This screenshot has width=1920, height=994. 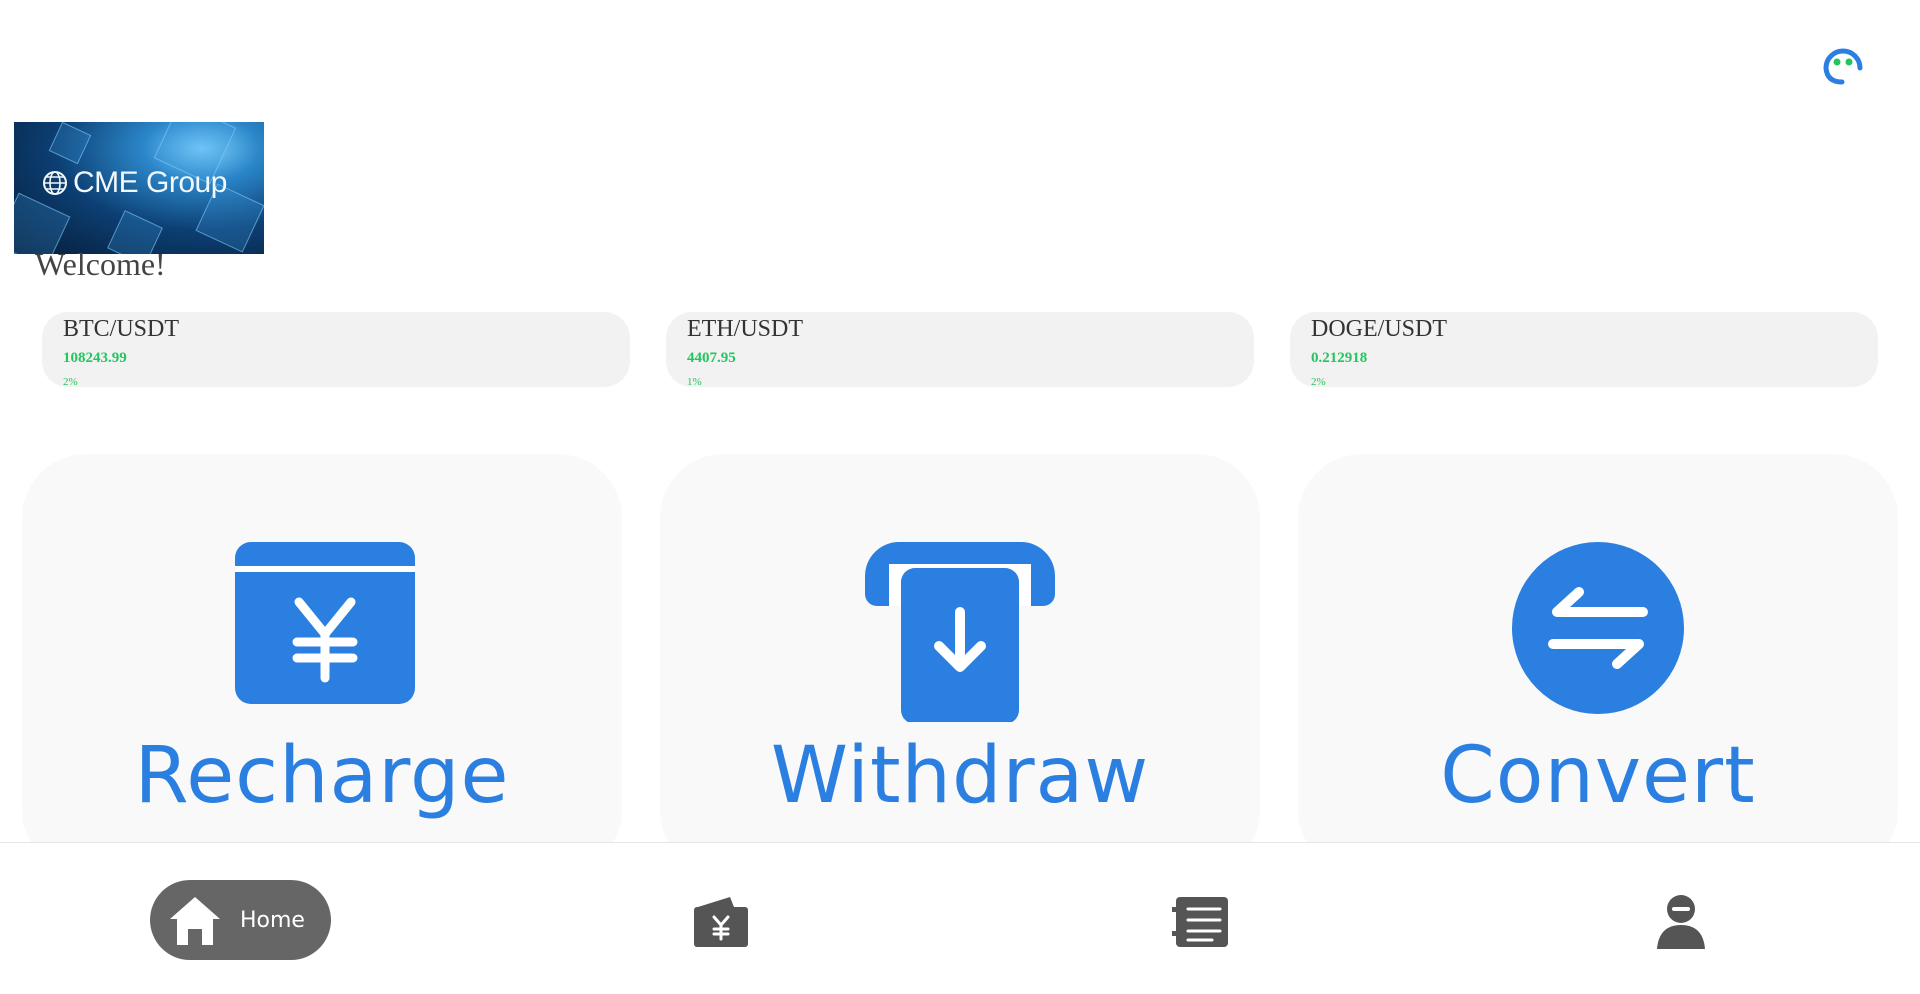 I want to click on home-icon, so click(x=195, y=921).